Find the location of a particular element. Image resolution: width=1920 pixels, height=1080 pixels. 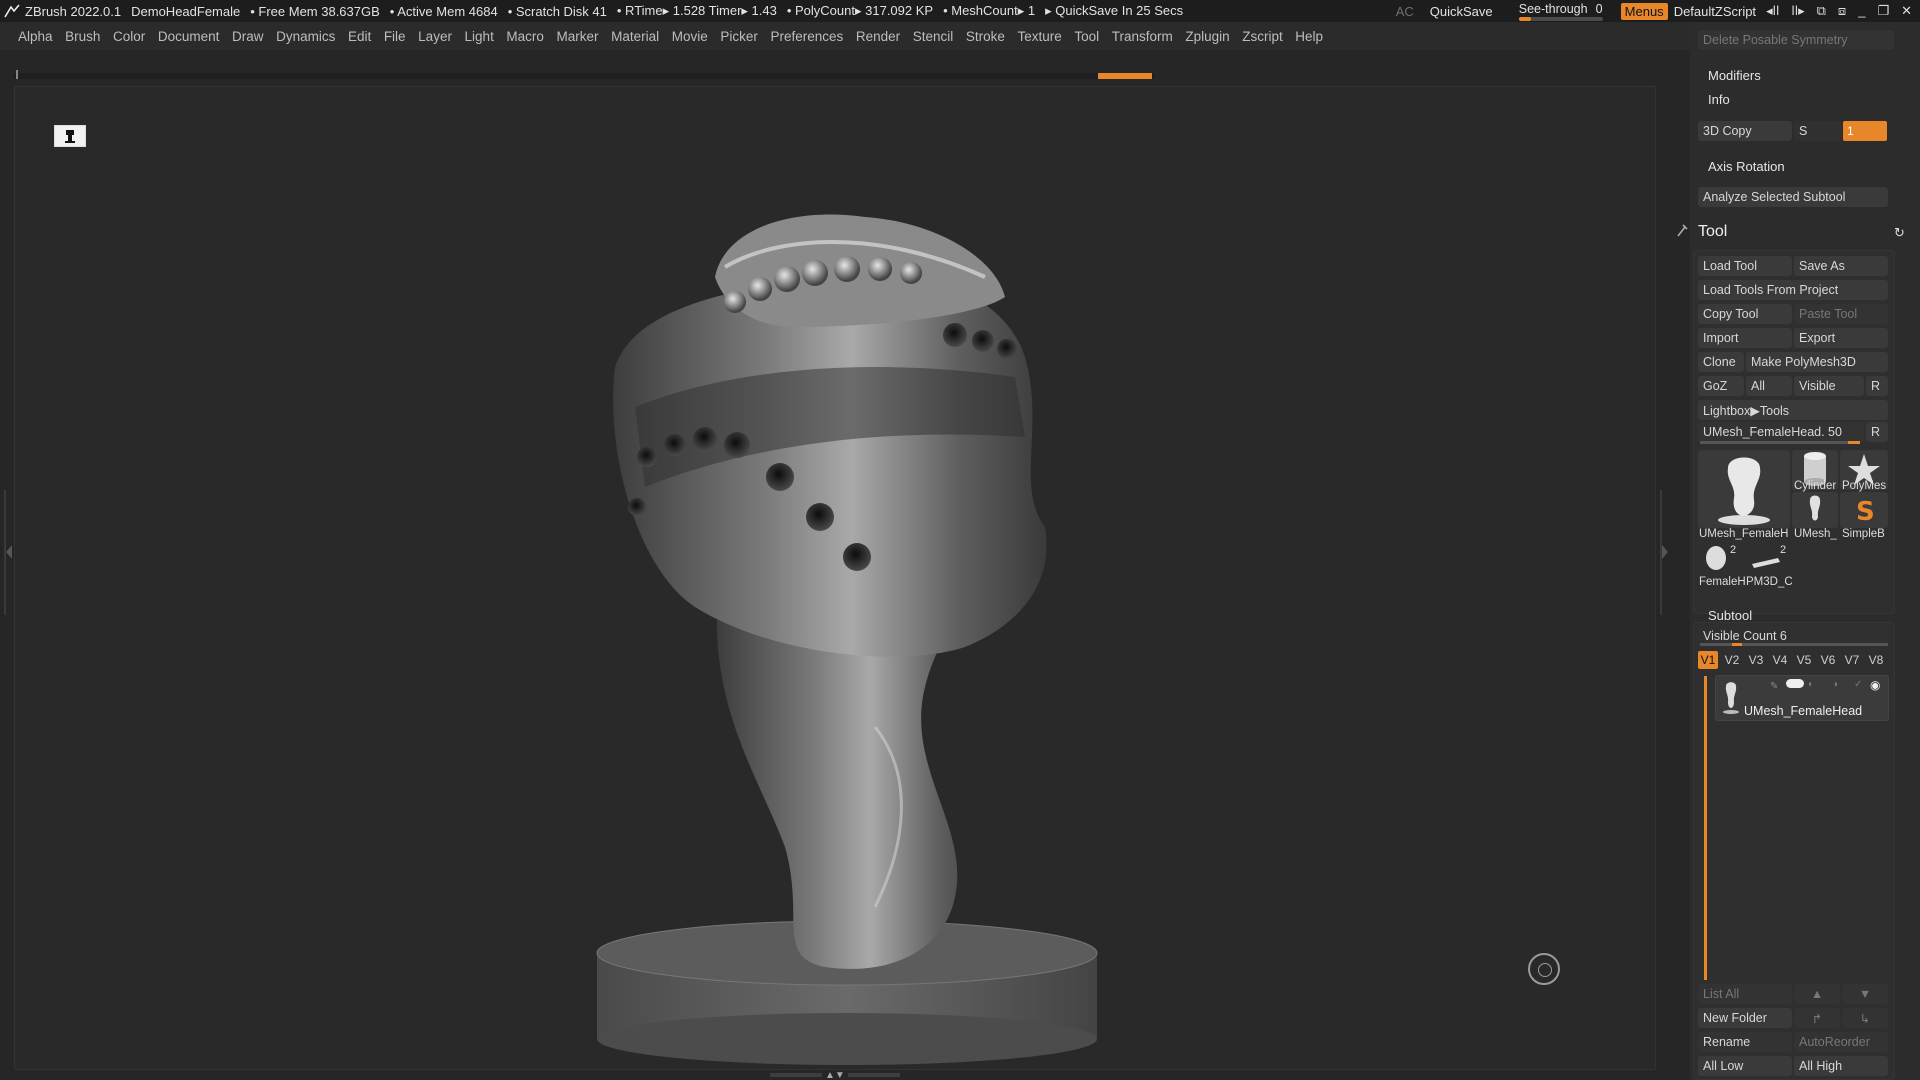

tool-thumb-umesh-female is located at coordinates (1744, 489).